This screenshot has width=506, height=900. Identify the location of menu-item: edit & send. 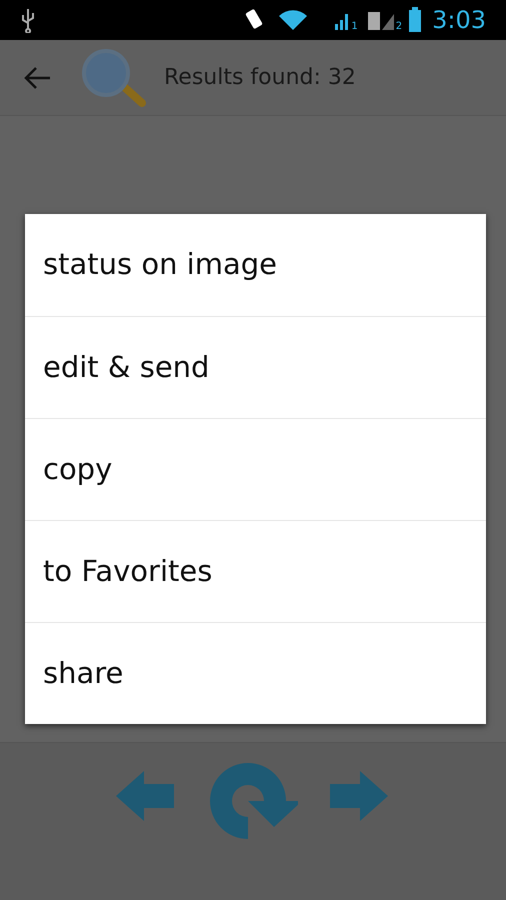
(255, 367).